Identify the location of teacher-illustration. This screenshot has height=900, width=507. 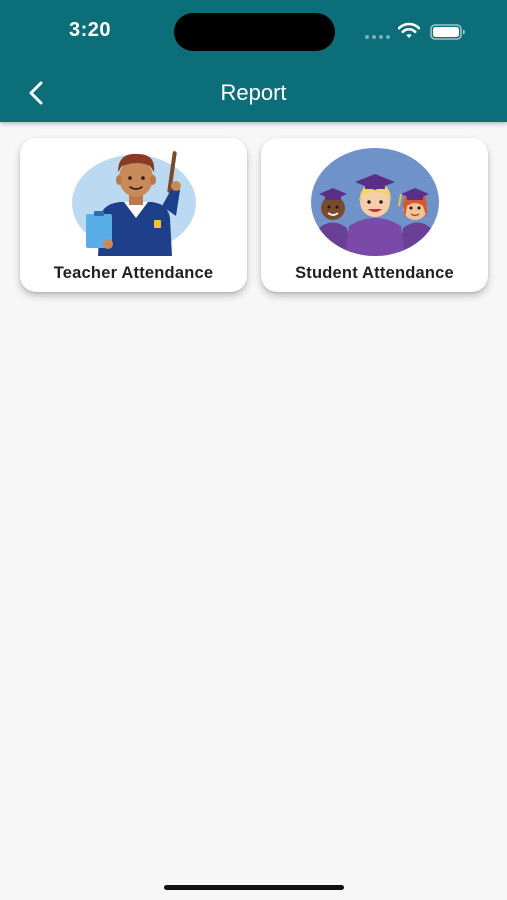
(134, 203).